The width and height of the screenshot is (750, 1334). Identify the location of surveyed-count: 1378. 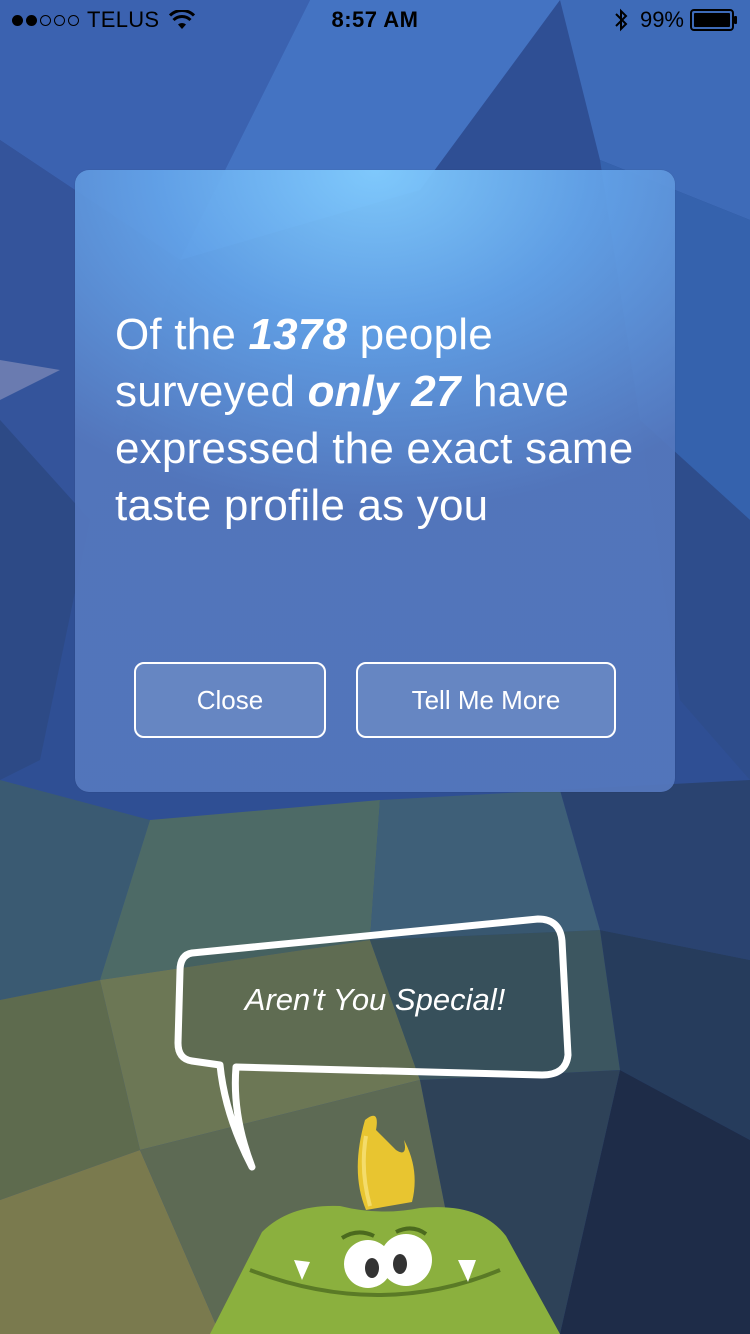
(298, 334).